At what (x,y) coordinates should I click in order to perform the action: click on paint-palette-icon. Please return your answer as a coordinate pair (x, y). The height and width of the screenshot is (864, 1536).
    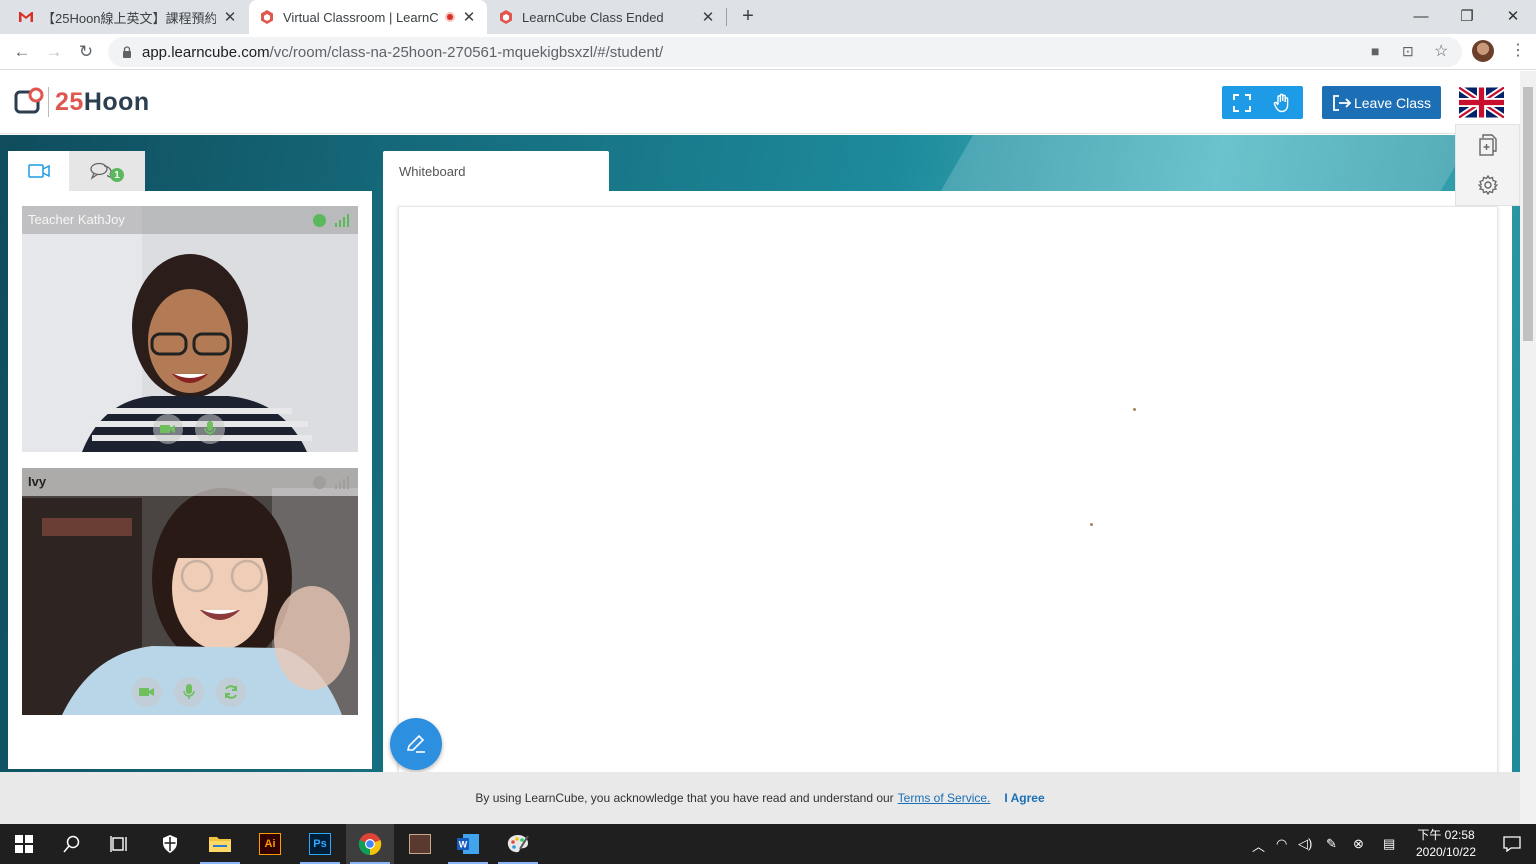
    Looking at the image, I should click on (518, 844).